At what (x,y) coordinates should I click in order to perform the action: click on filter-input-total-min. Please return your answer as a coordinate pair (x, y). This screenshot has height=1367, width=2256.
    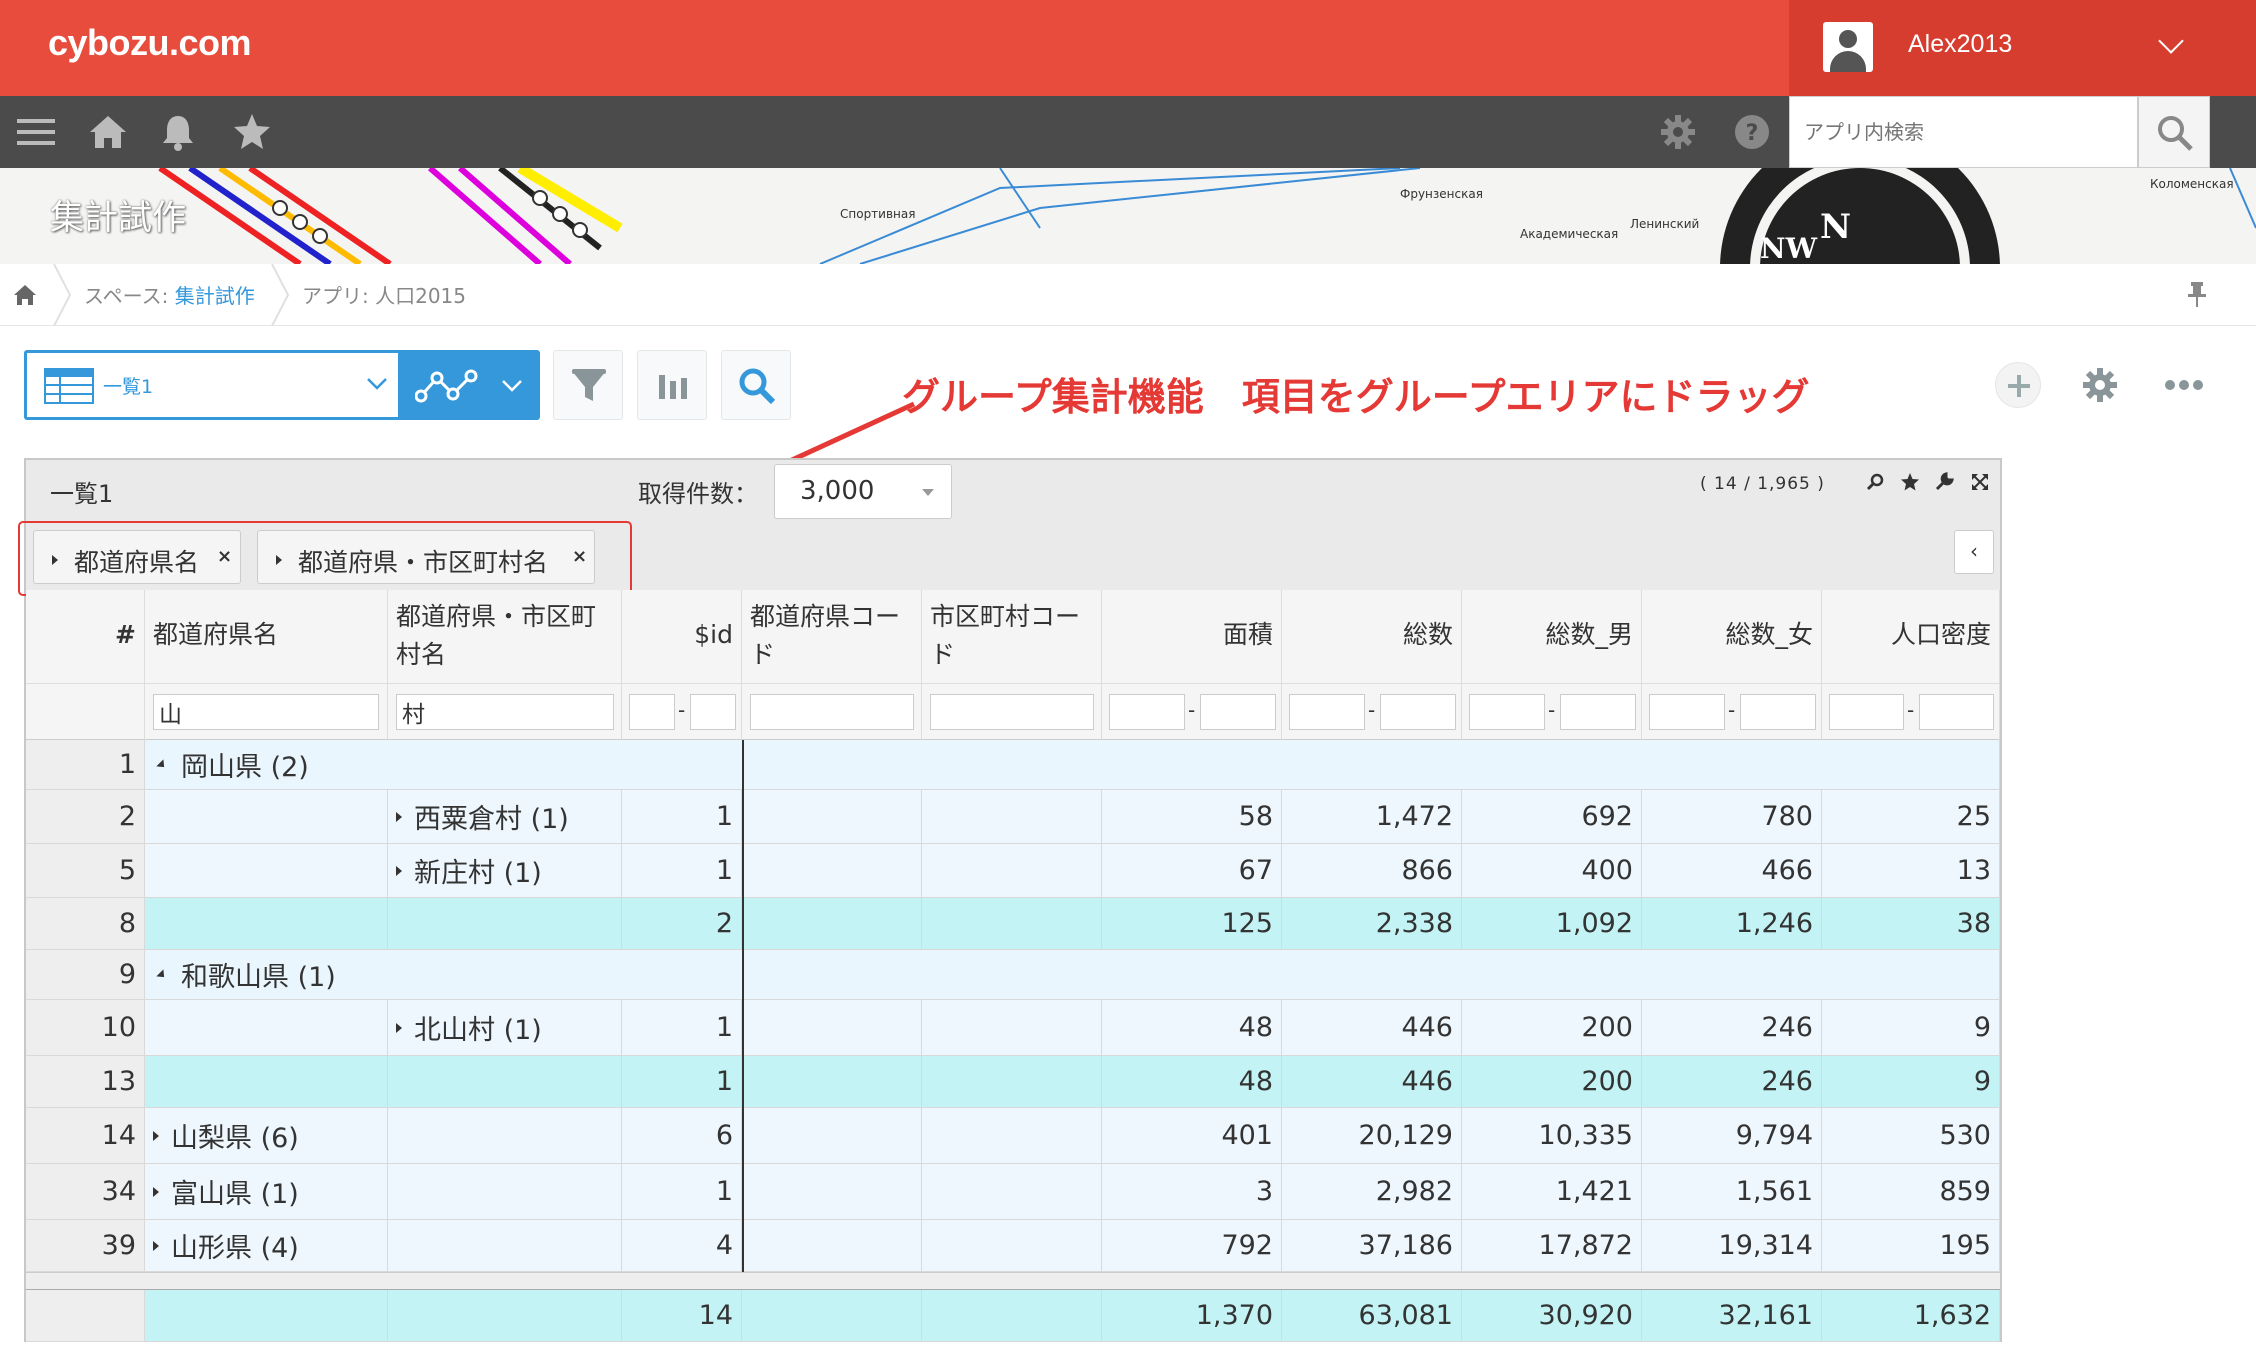
    Looking at the image, I should click on (1327, 712).